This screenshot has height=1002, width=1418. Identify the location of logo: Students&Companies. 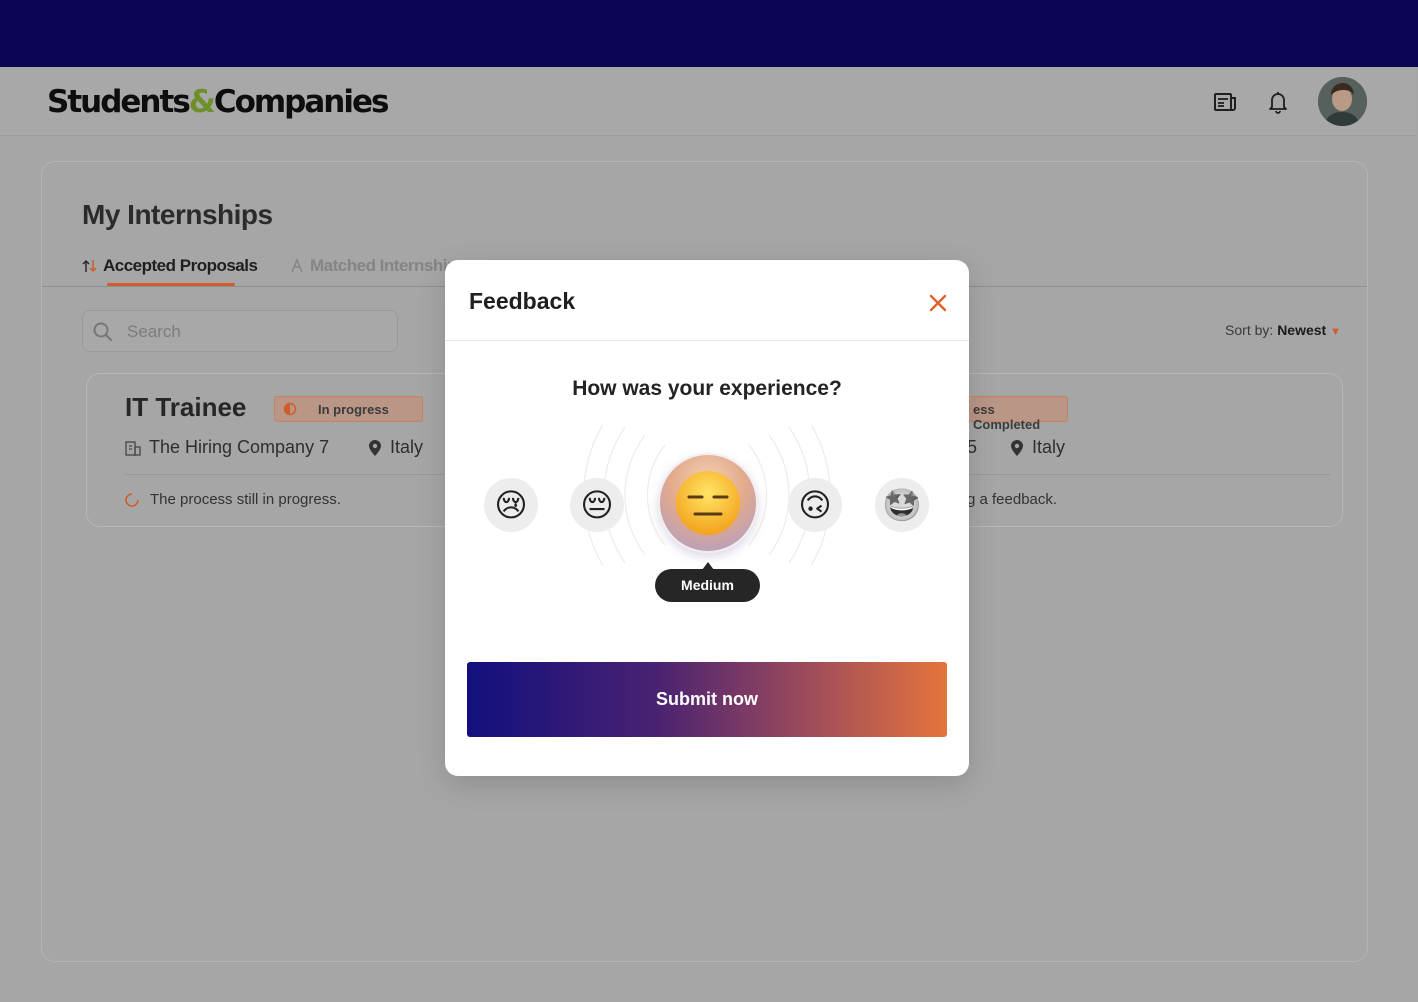
(218, 102).